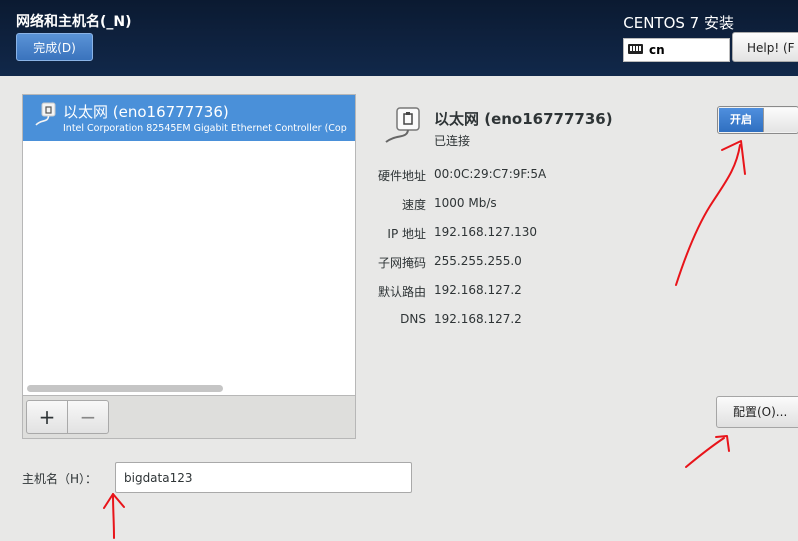  Describe the element at coordinates (406, 234) in the screenshot. I see `ip-address-label: IP 地址` at that location.